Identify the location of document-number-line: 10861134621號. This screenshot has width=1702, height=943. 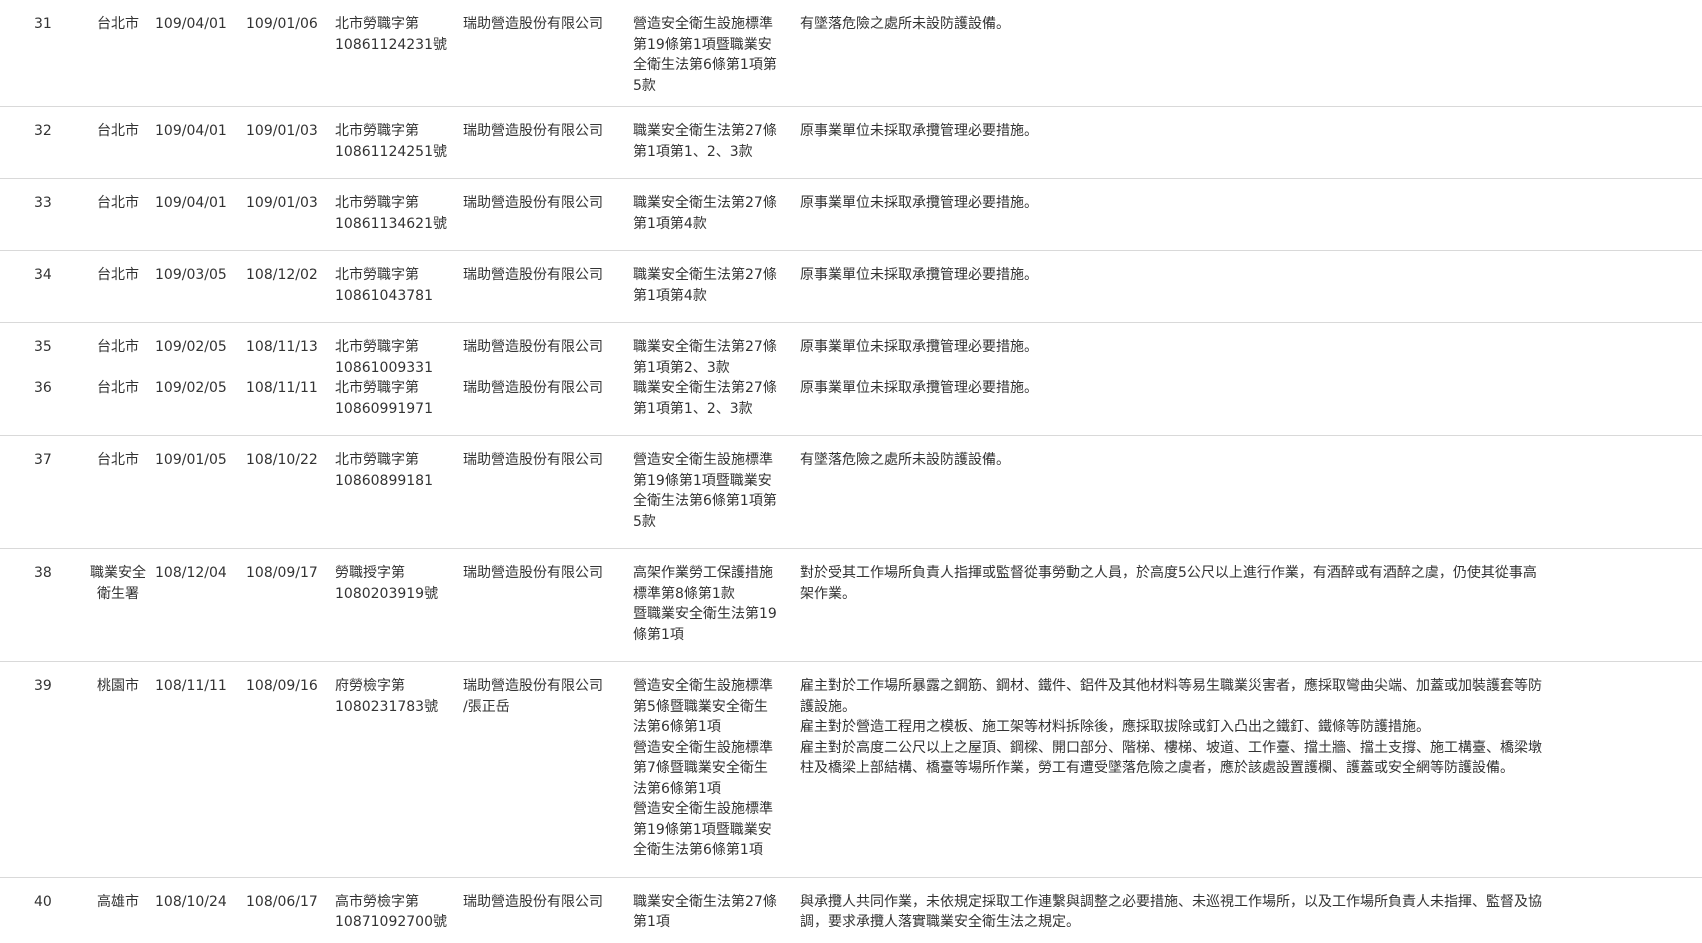
(391, 223).